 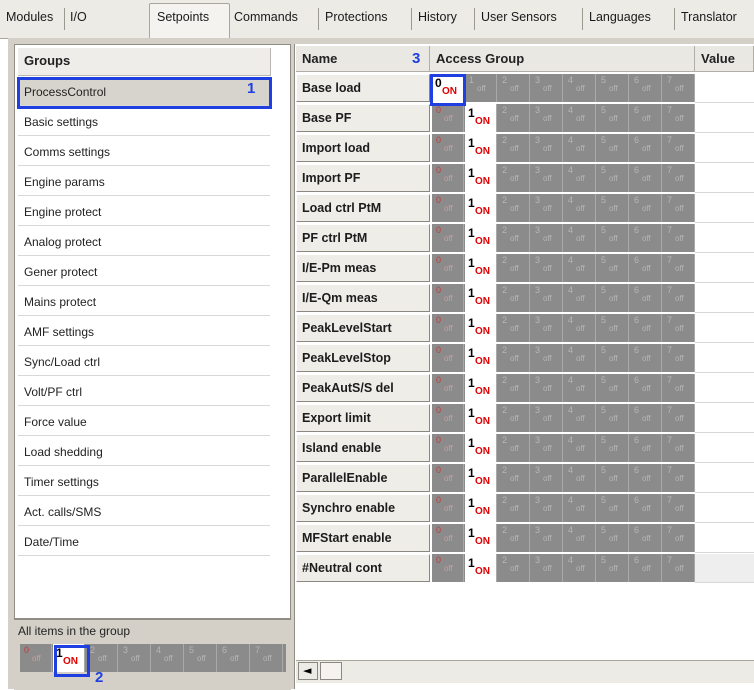 I want to click on setpoint-name-button: PeakAutS/S del, so click(x=363, y=388).